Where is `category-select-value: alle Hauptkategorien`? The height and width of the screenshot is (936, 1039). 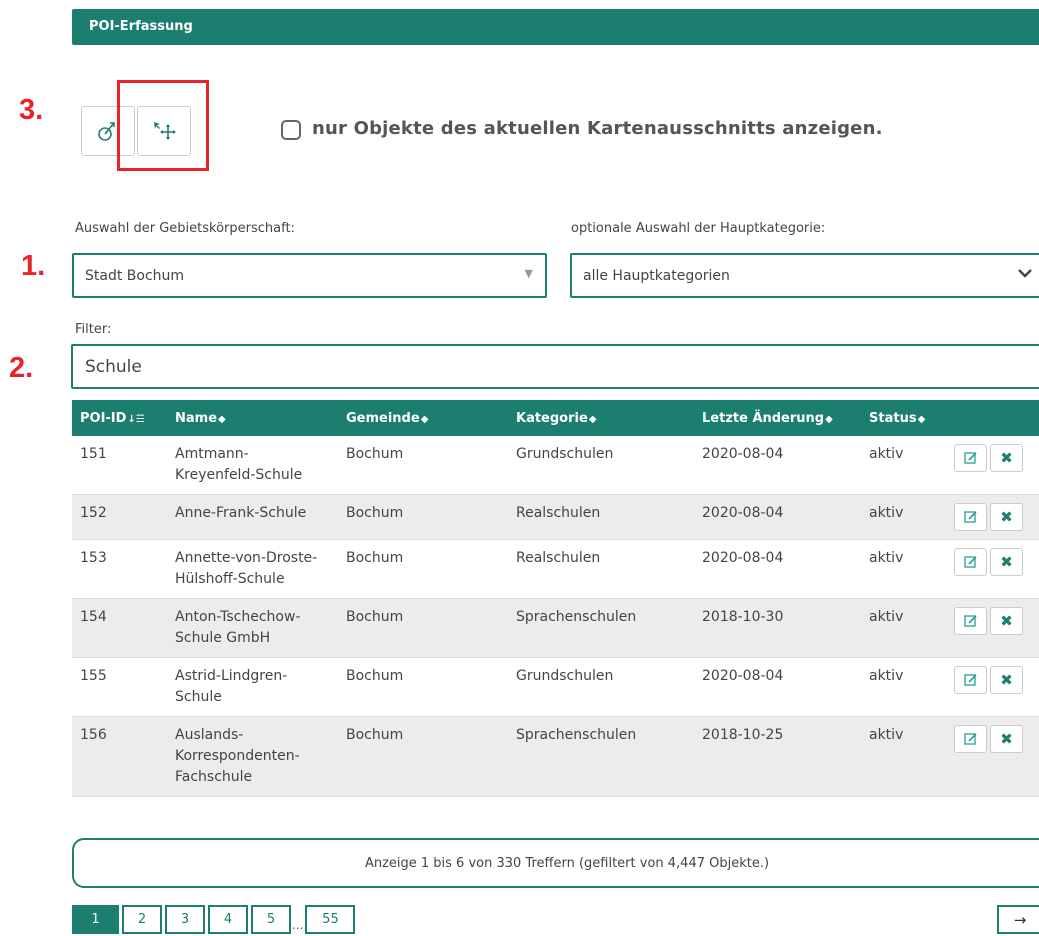 category-select-value: alle Hauptkategorien is located at coordinates (656, 275).